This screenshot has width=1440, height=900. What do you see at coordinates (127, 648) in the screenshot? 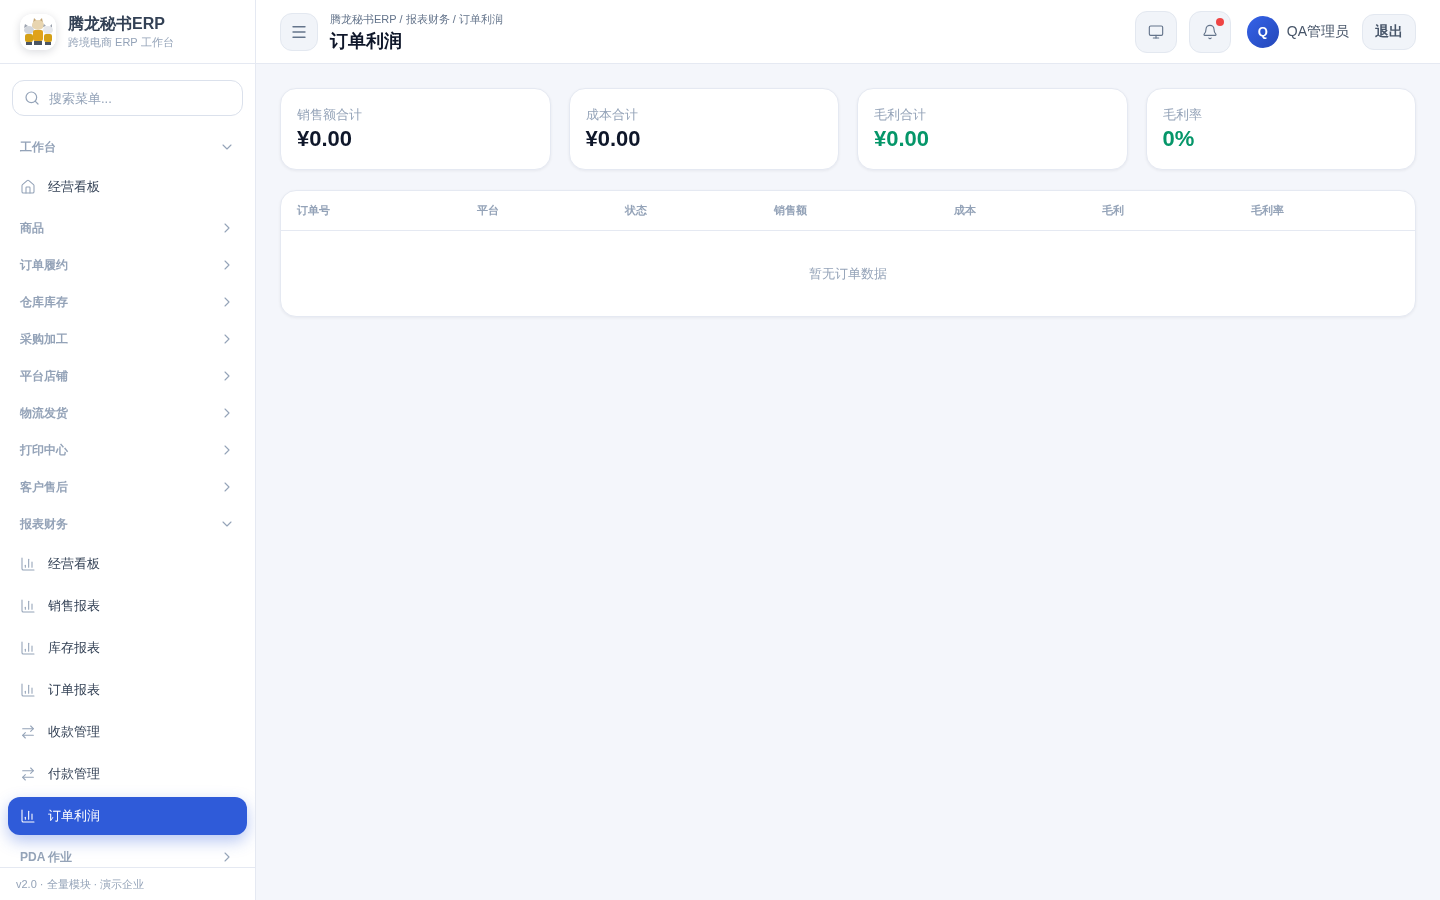
I see `menu-item: 库存报表` at bounding box center [127, 648].